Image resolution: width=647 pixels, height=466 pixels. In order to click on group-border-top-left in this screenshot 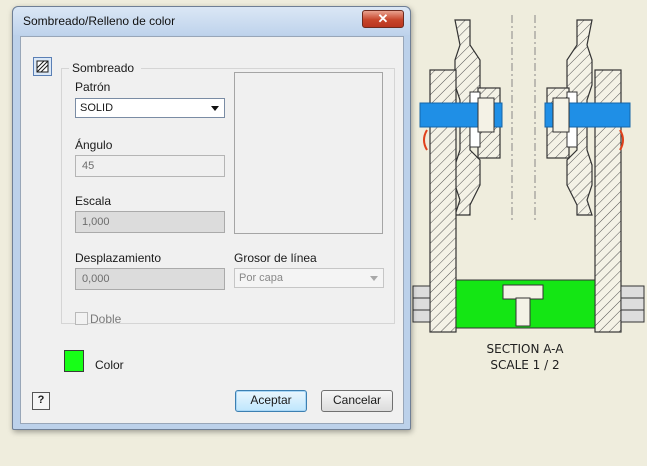, I will do `click(65, 68)`.